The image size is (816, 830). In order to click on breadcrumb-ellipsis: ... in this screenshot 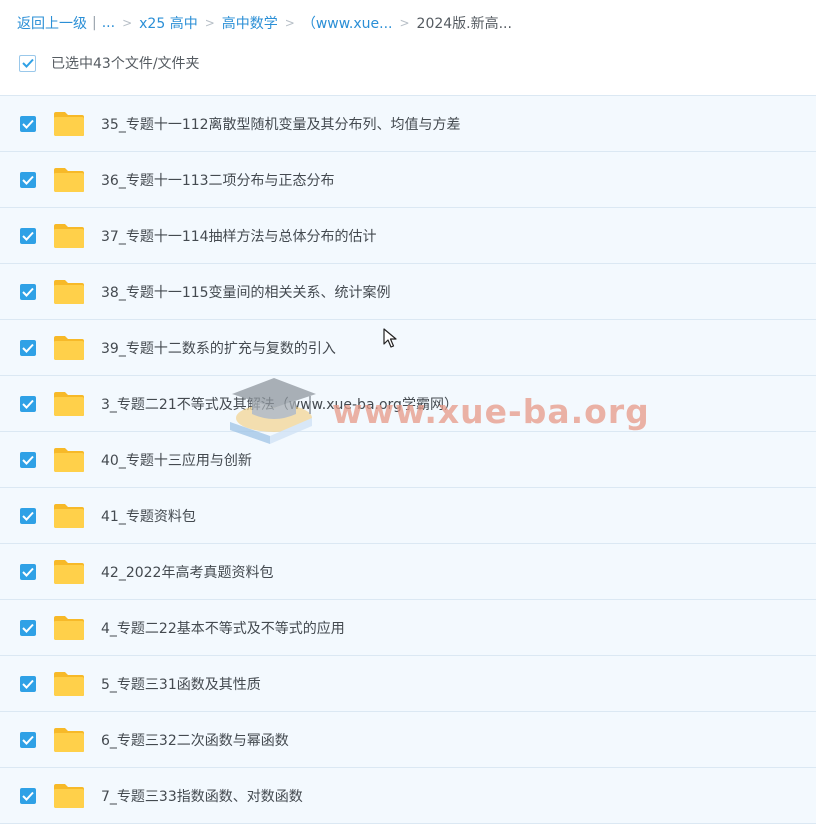, I will do `click(108, 23)`.